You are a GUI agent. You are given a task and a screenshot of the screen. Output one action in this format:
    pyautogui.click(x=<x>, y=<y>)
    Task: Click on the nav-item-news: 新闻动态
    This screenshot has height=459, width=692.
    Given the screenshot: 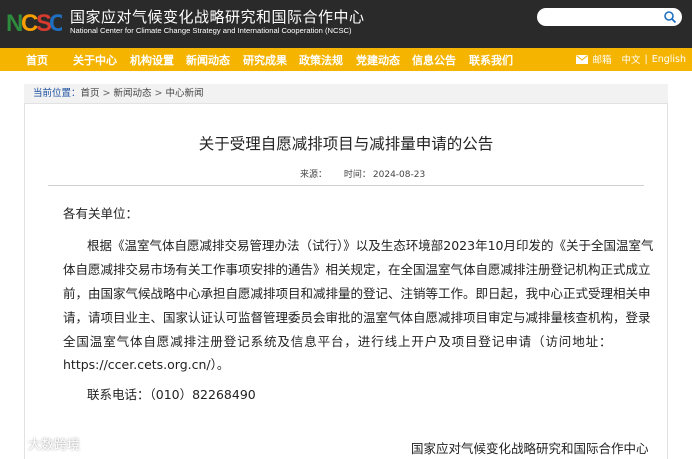 What is the action you would take?
    pyautogui.click(x=208, y=60)
    